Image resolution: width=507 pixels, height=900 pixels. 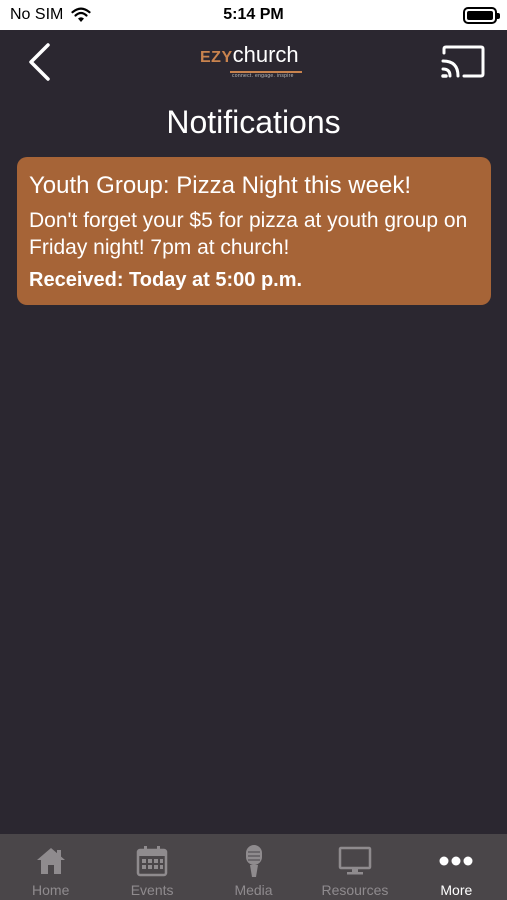 I want to click on logo-wordmark: EZY church, so click(x=255, y=56).